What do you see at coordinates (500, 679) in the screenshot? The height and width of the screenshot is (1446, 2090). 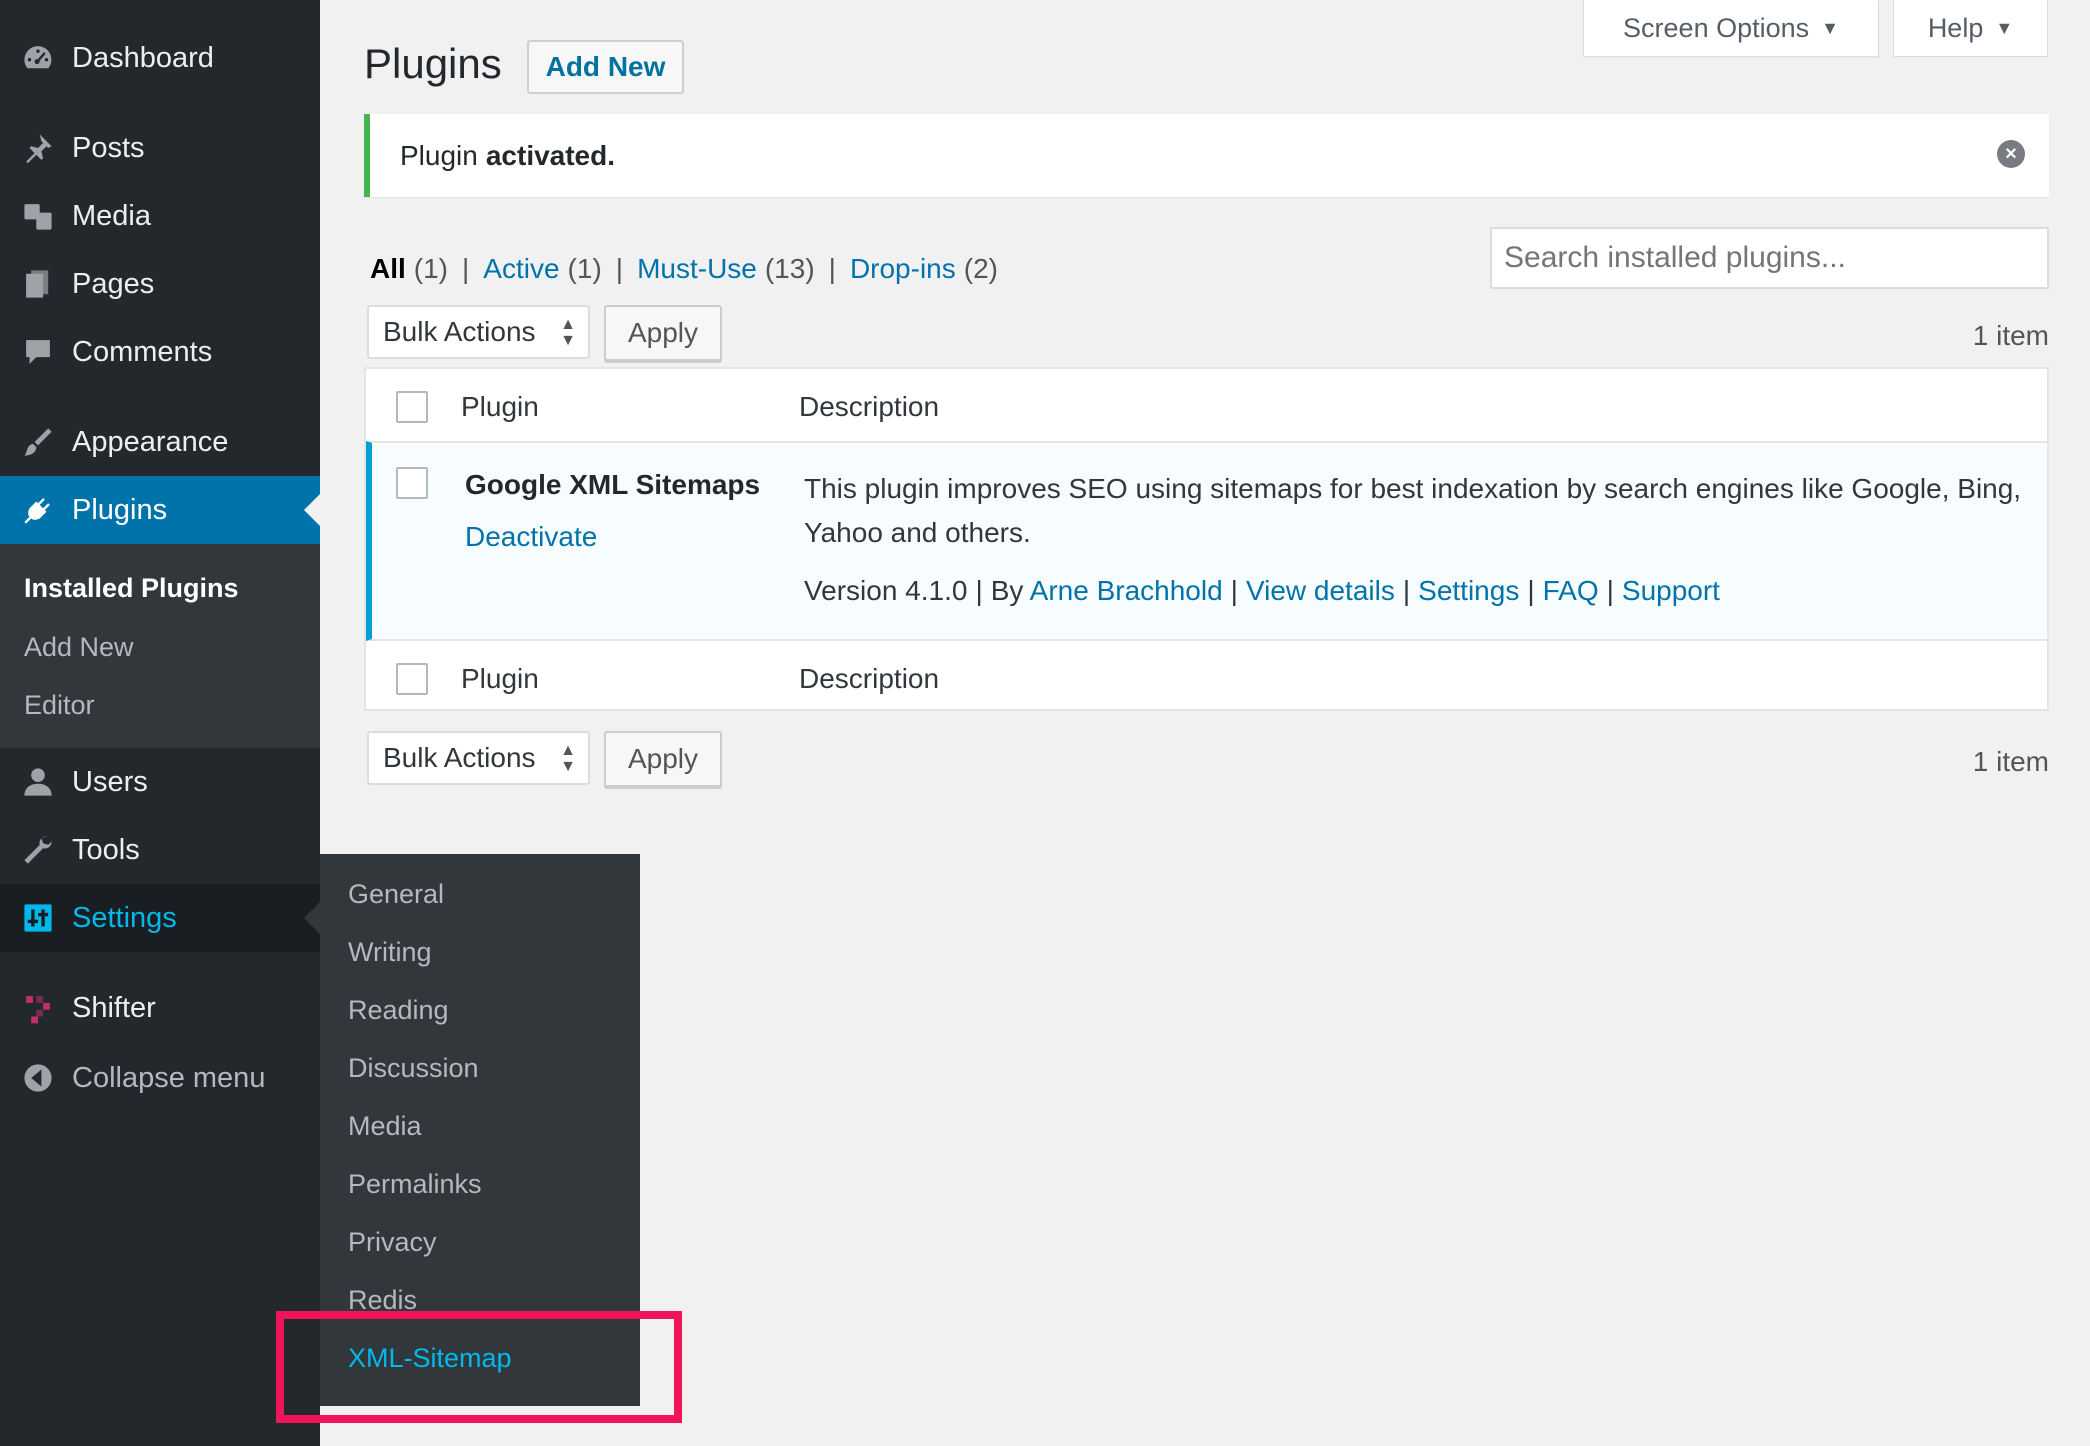 I see `column-plugin-footer: Plugin` at bounding box center [500, 679].